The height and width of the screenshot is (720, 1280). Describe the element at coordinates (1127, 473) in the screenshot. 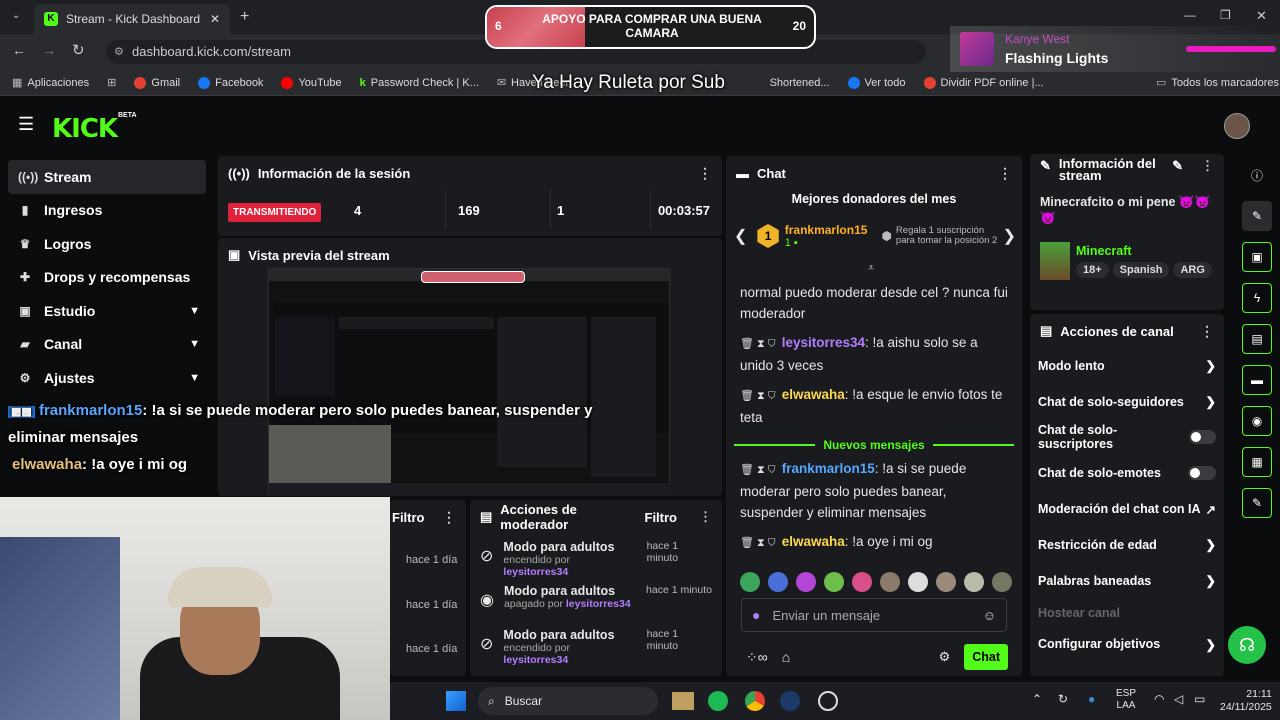

I see `action-solo-emotes: Chat de solo-emotes` at that location.